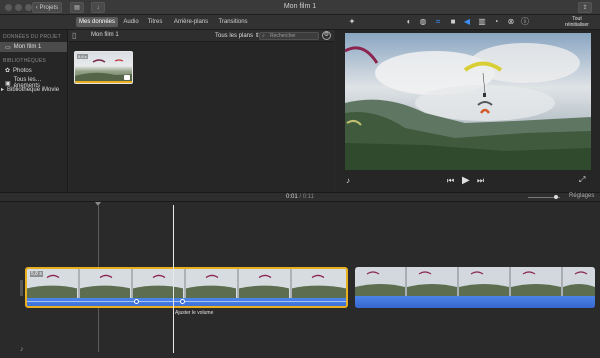  I want to click on volume-icon: ◀, so click(467, 22).